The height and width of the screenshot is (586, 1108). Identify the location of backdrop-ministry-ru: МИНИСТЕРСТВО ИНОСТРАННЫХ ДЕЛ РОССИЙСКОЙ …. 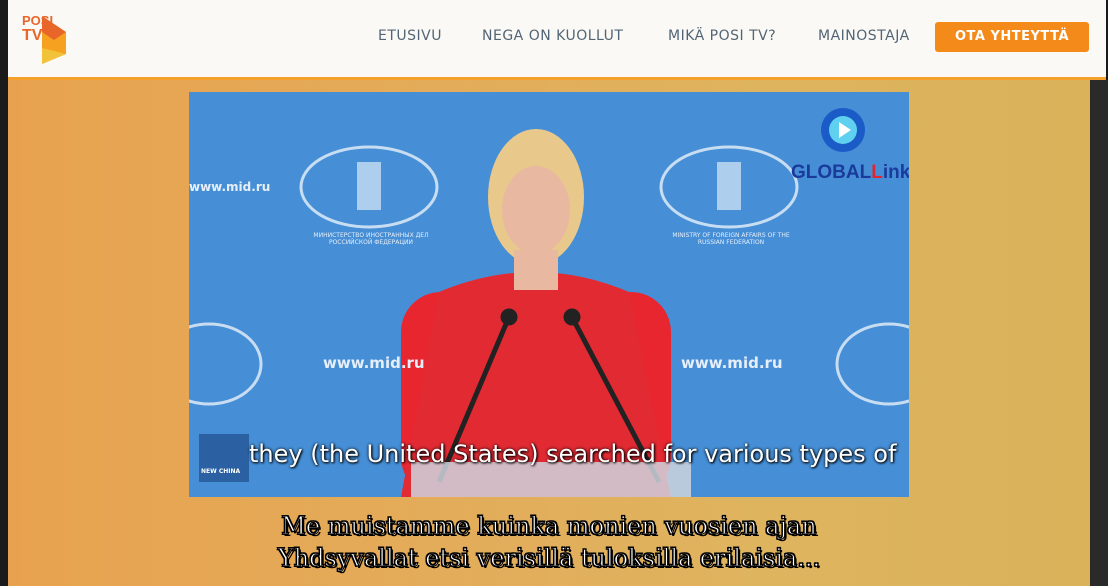
(371, 239).